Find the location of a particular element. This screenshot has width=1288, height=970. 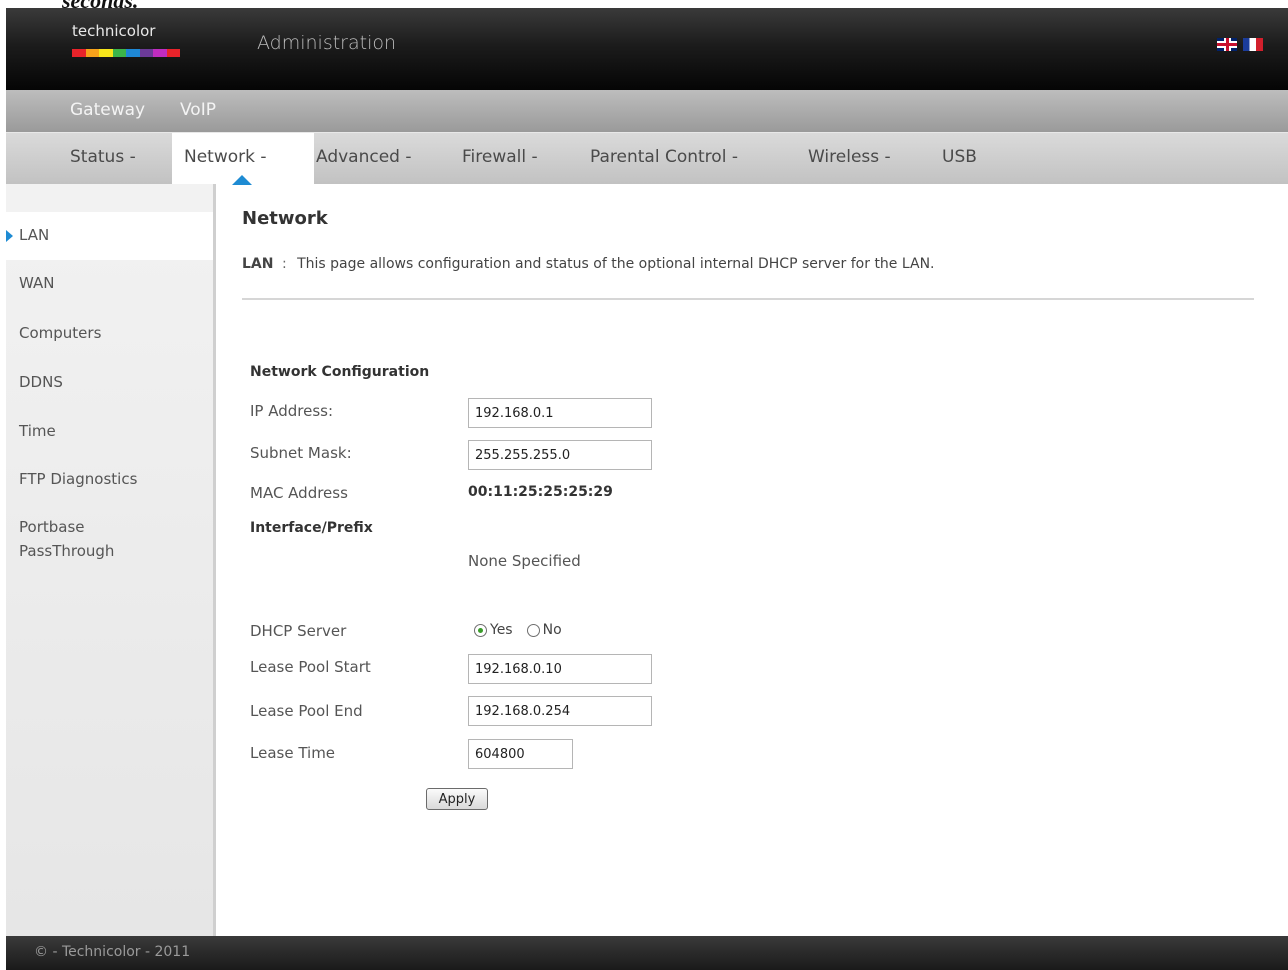

france-flag-icon is located at coordinates (1253, 44).